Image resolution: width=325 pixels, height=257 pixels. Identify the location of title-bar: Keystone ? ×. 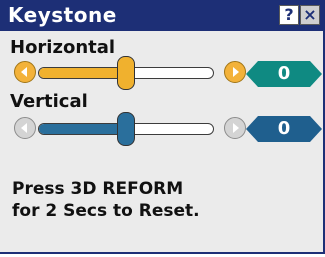
(161, 15).